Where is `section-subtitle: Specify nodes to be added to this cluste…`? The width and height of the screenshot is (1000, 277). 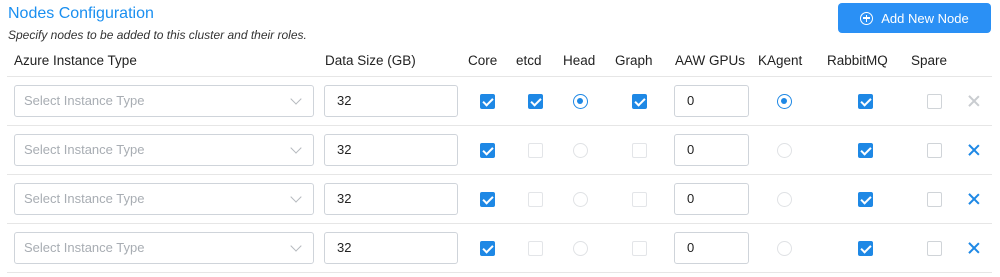 section-subtitle: Specify nodes to be added to this cluste… is located at coordinates (157, 35).